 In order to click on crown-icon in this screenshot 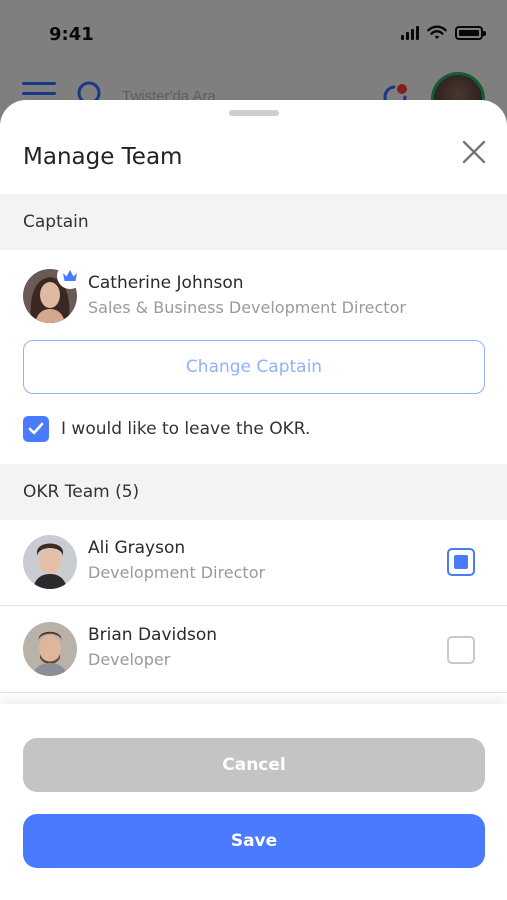, I will do `click(70, 275)`.